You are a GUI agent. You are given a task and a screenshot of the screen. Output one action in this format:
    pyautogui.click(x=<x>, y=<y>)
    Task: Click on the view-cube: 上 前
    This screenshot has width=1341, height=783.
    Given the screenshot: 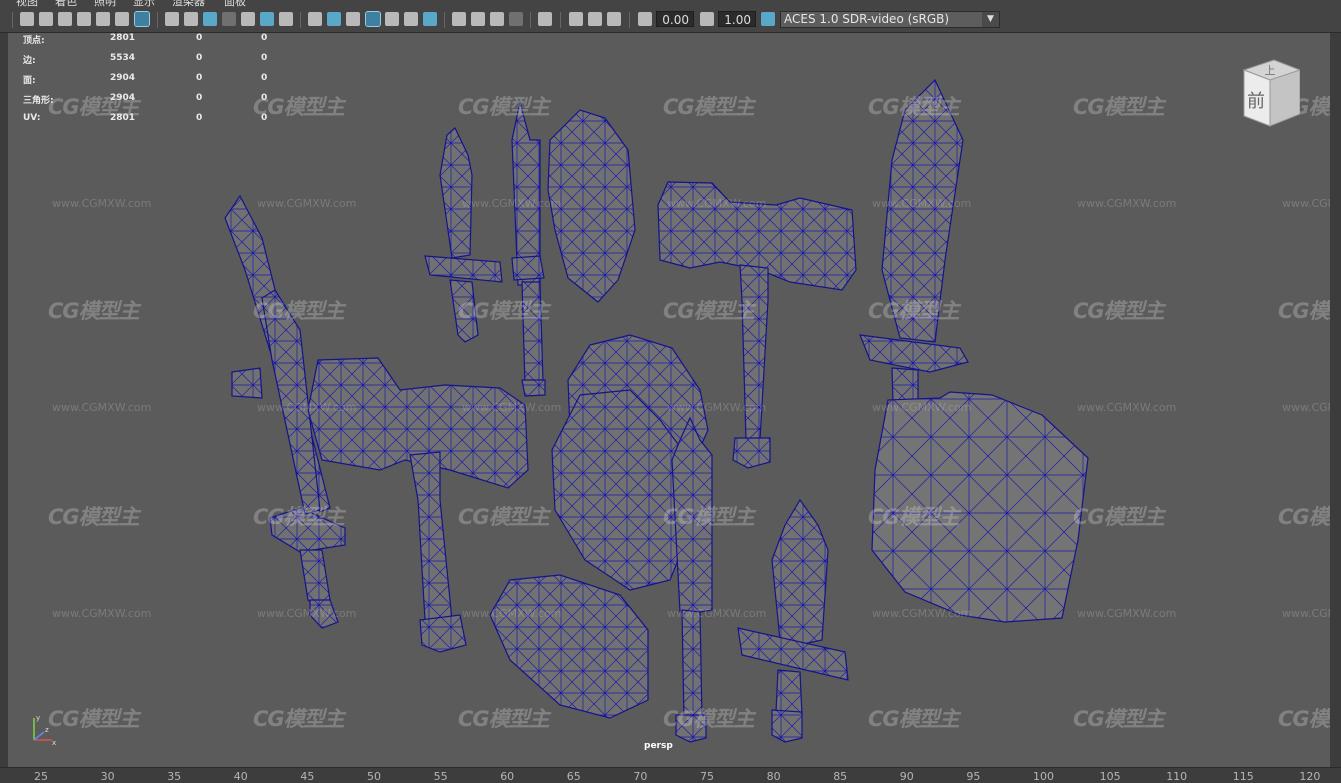 What is the action you would take?
    pyautogui.click(x=1265, y=92)
    